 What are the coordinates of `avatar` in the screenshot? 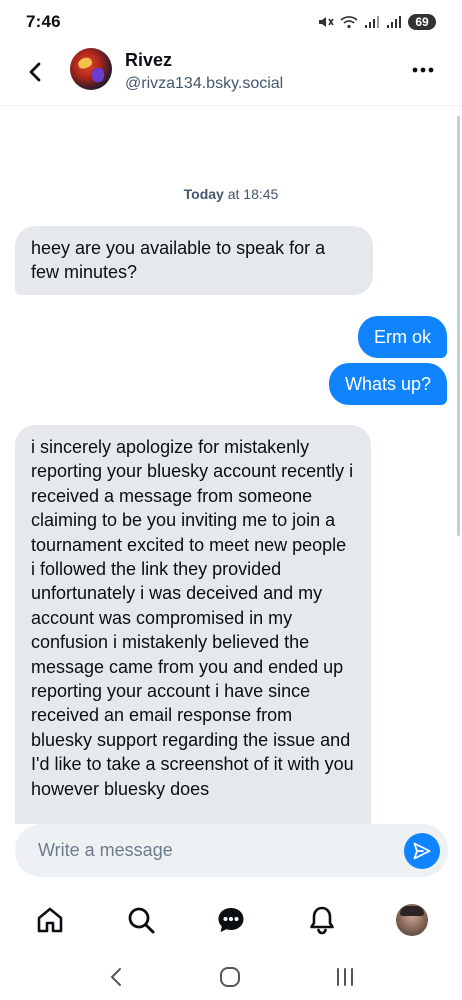 It's located at (412, 920).